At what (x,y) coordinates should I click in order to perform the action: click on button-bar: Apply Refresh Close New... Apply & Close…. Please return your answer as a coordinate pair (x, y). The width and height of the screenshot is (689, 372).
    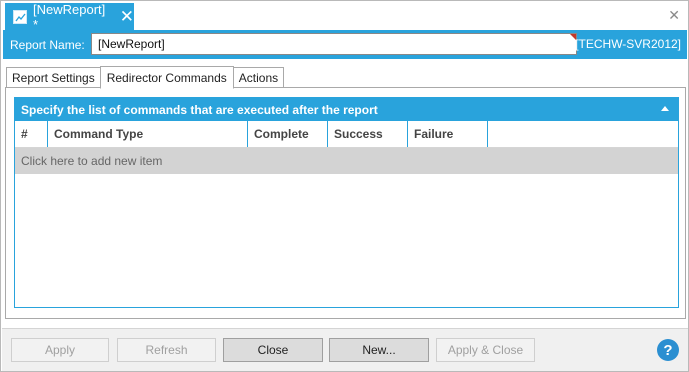
    Looking at the image, I should click on (345, 349).